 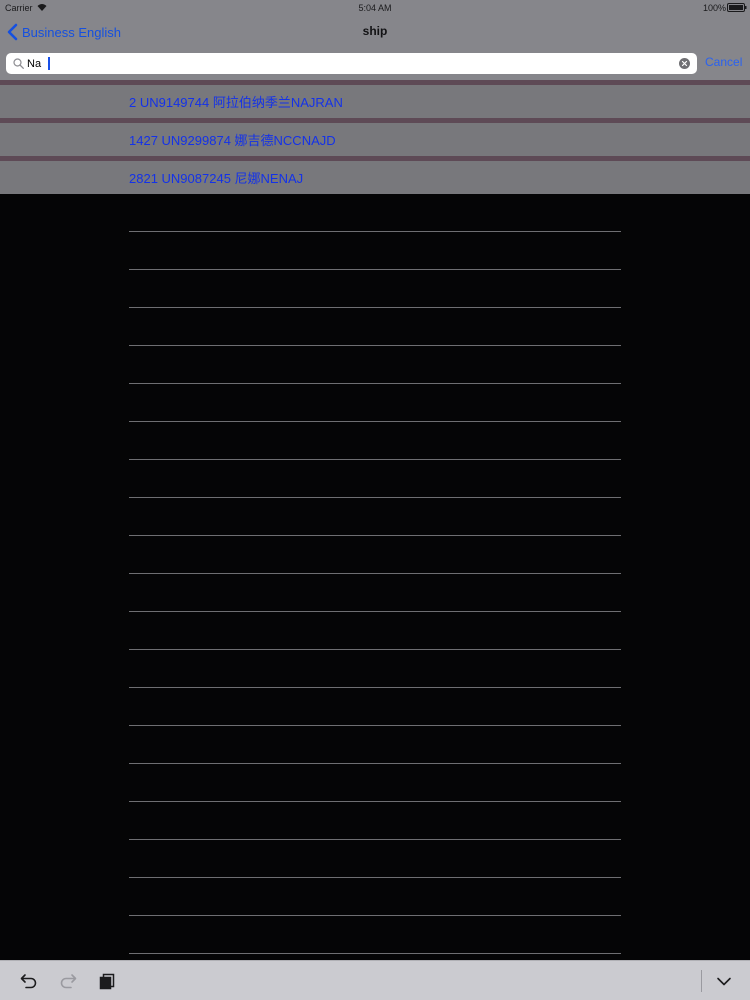 I want to click on battery-percent: 100%, so click(x=714, y=8).